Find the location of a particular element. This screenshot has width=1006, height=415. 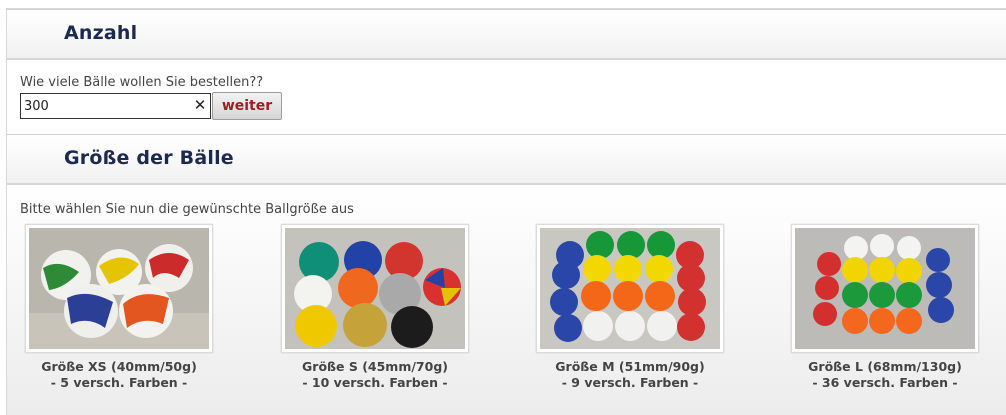

size-option-m: Größe M (51mm/90g) - 9 versch. Farben - is located at coordinates (630, 307).